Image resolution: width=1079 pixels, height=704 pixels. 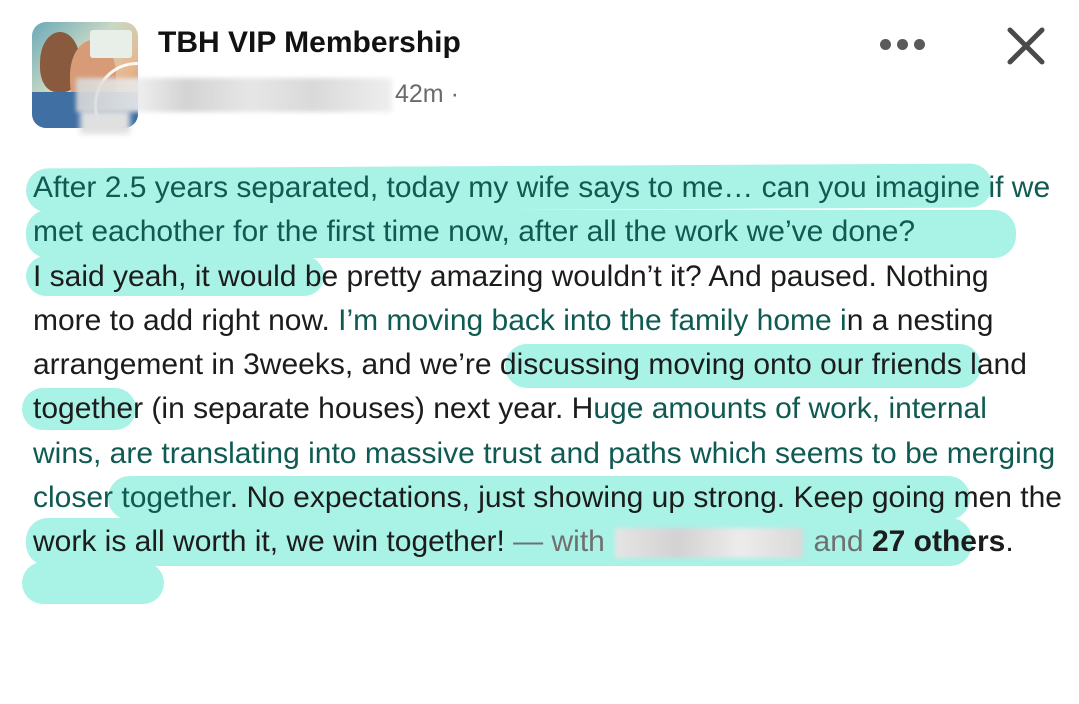 What do you see at coordinates (559, 542) in the screenshot?
I see `with-label: — with` at bounding box center [559, 542].